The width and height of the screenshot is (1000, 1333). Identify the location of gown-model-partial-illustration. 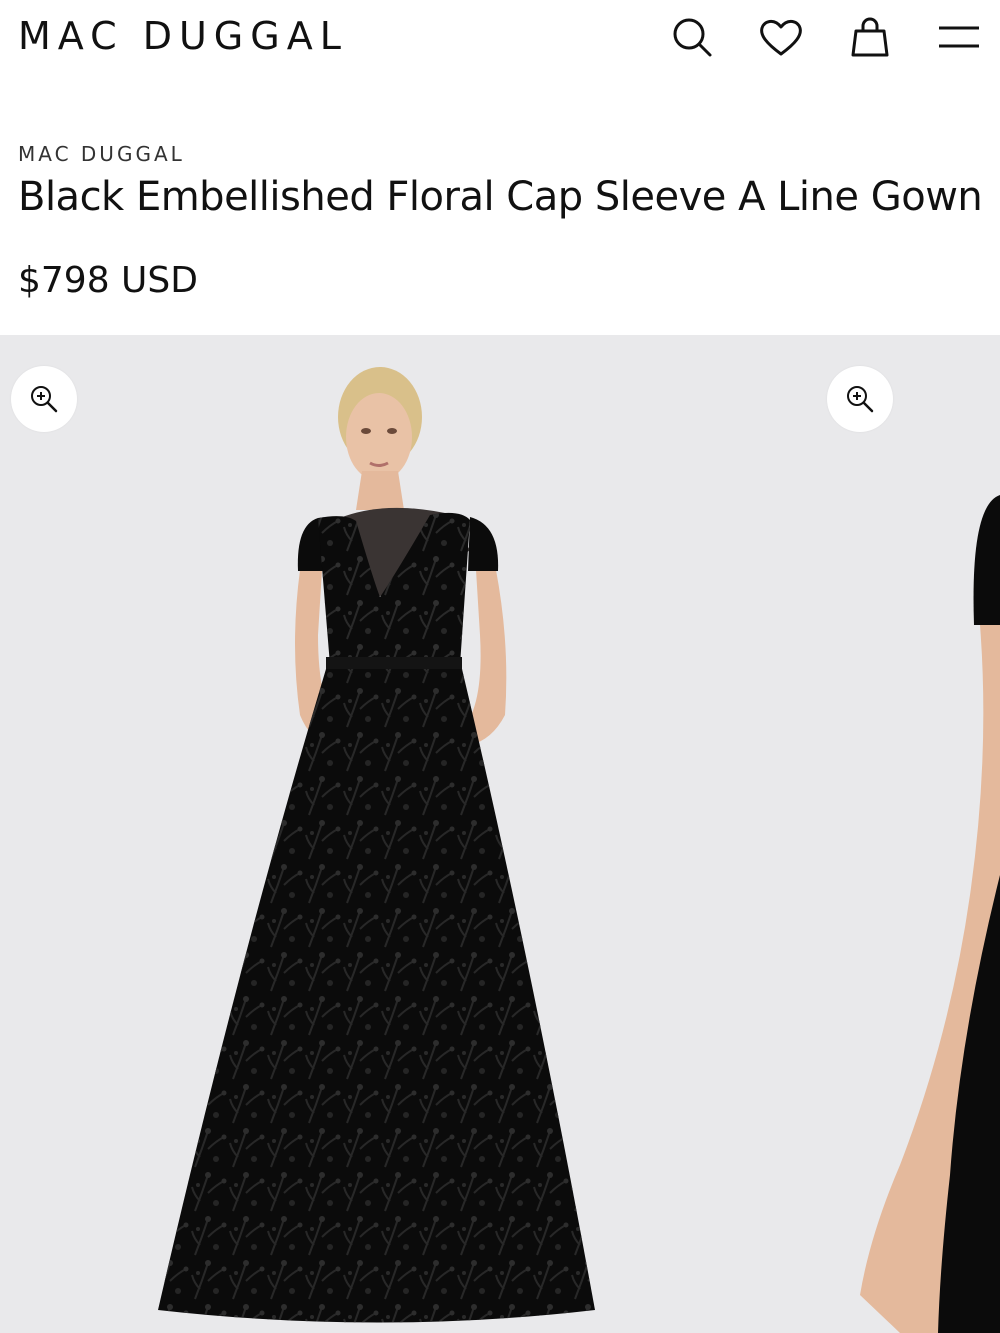
(930, 914).